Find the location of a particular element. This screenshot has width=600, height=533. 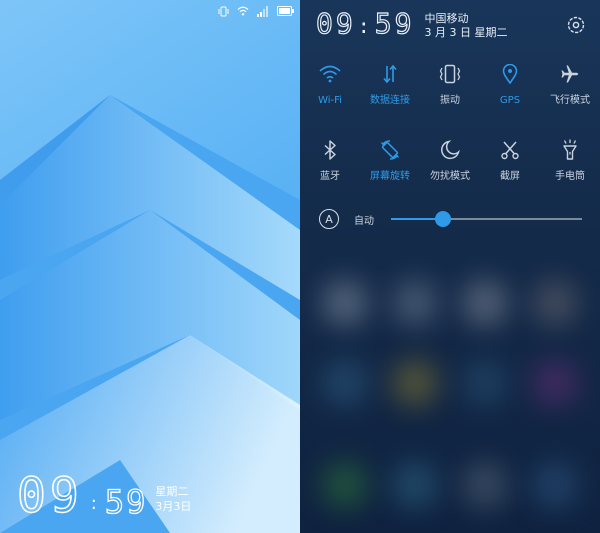

location-pin-icon is located at coordinates (510, 74).